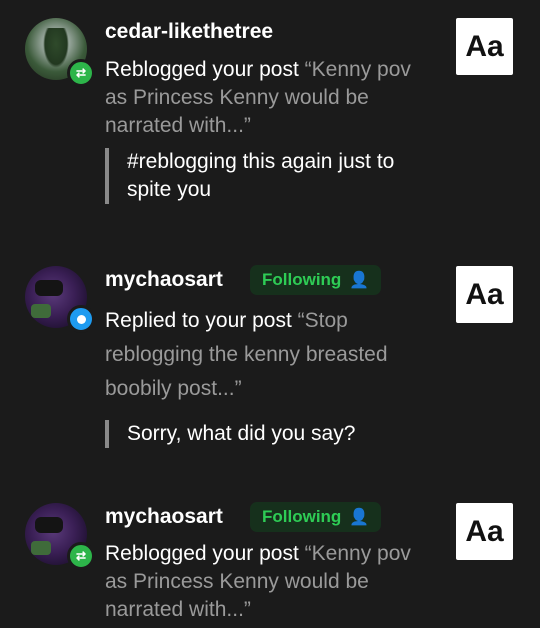 This screenshot has width=540, height=628. What do you see at coordinates (189, 32) in the screenshot?
I see `username: cedar-likethetree` at bounding box center [189, 32].